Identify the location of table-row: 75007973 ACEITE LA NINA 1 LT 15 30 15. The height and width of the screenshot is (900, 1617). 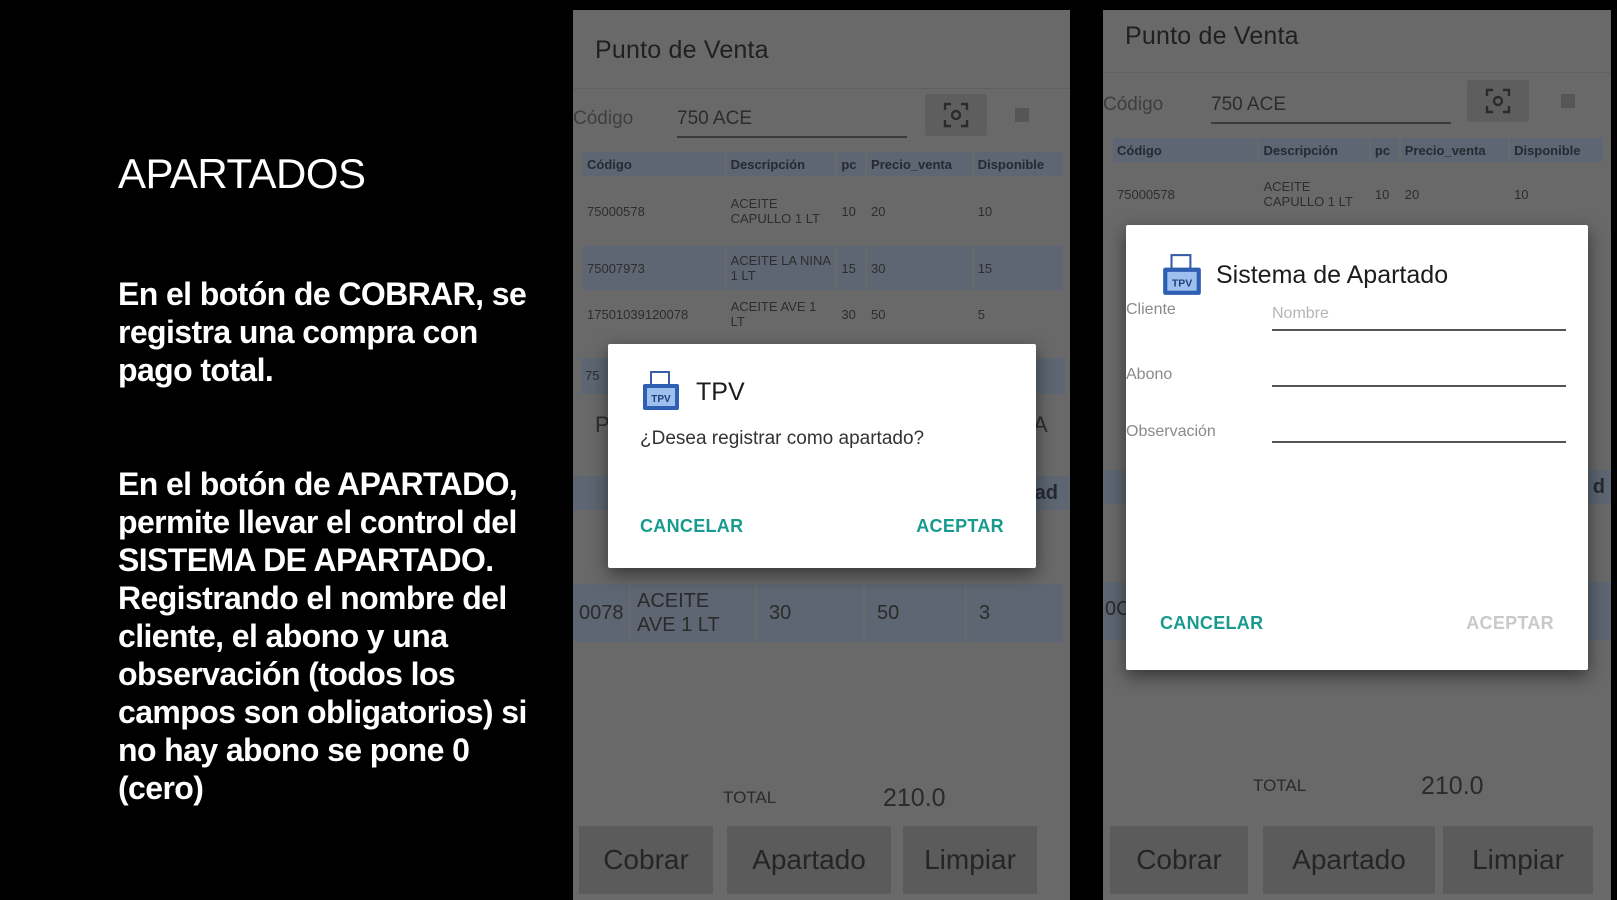
(823, 268).